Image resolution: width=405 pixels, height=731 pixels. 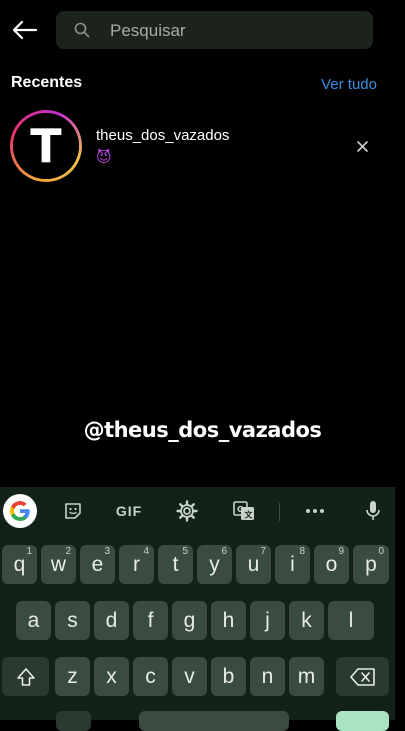 What do you see at coordinates (249, 515) in the screenshot?
I see `svg-text: 文` at bounding box center [249, 515].